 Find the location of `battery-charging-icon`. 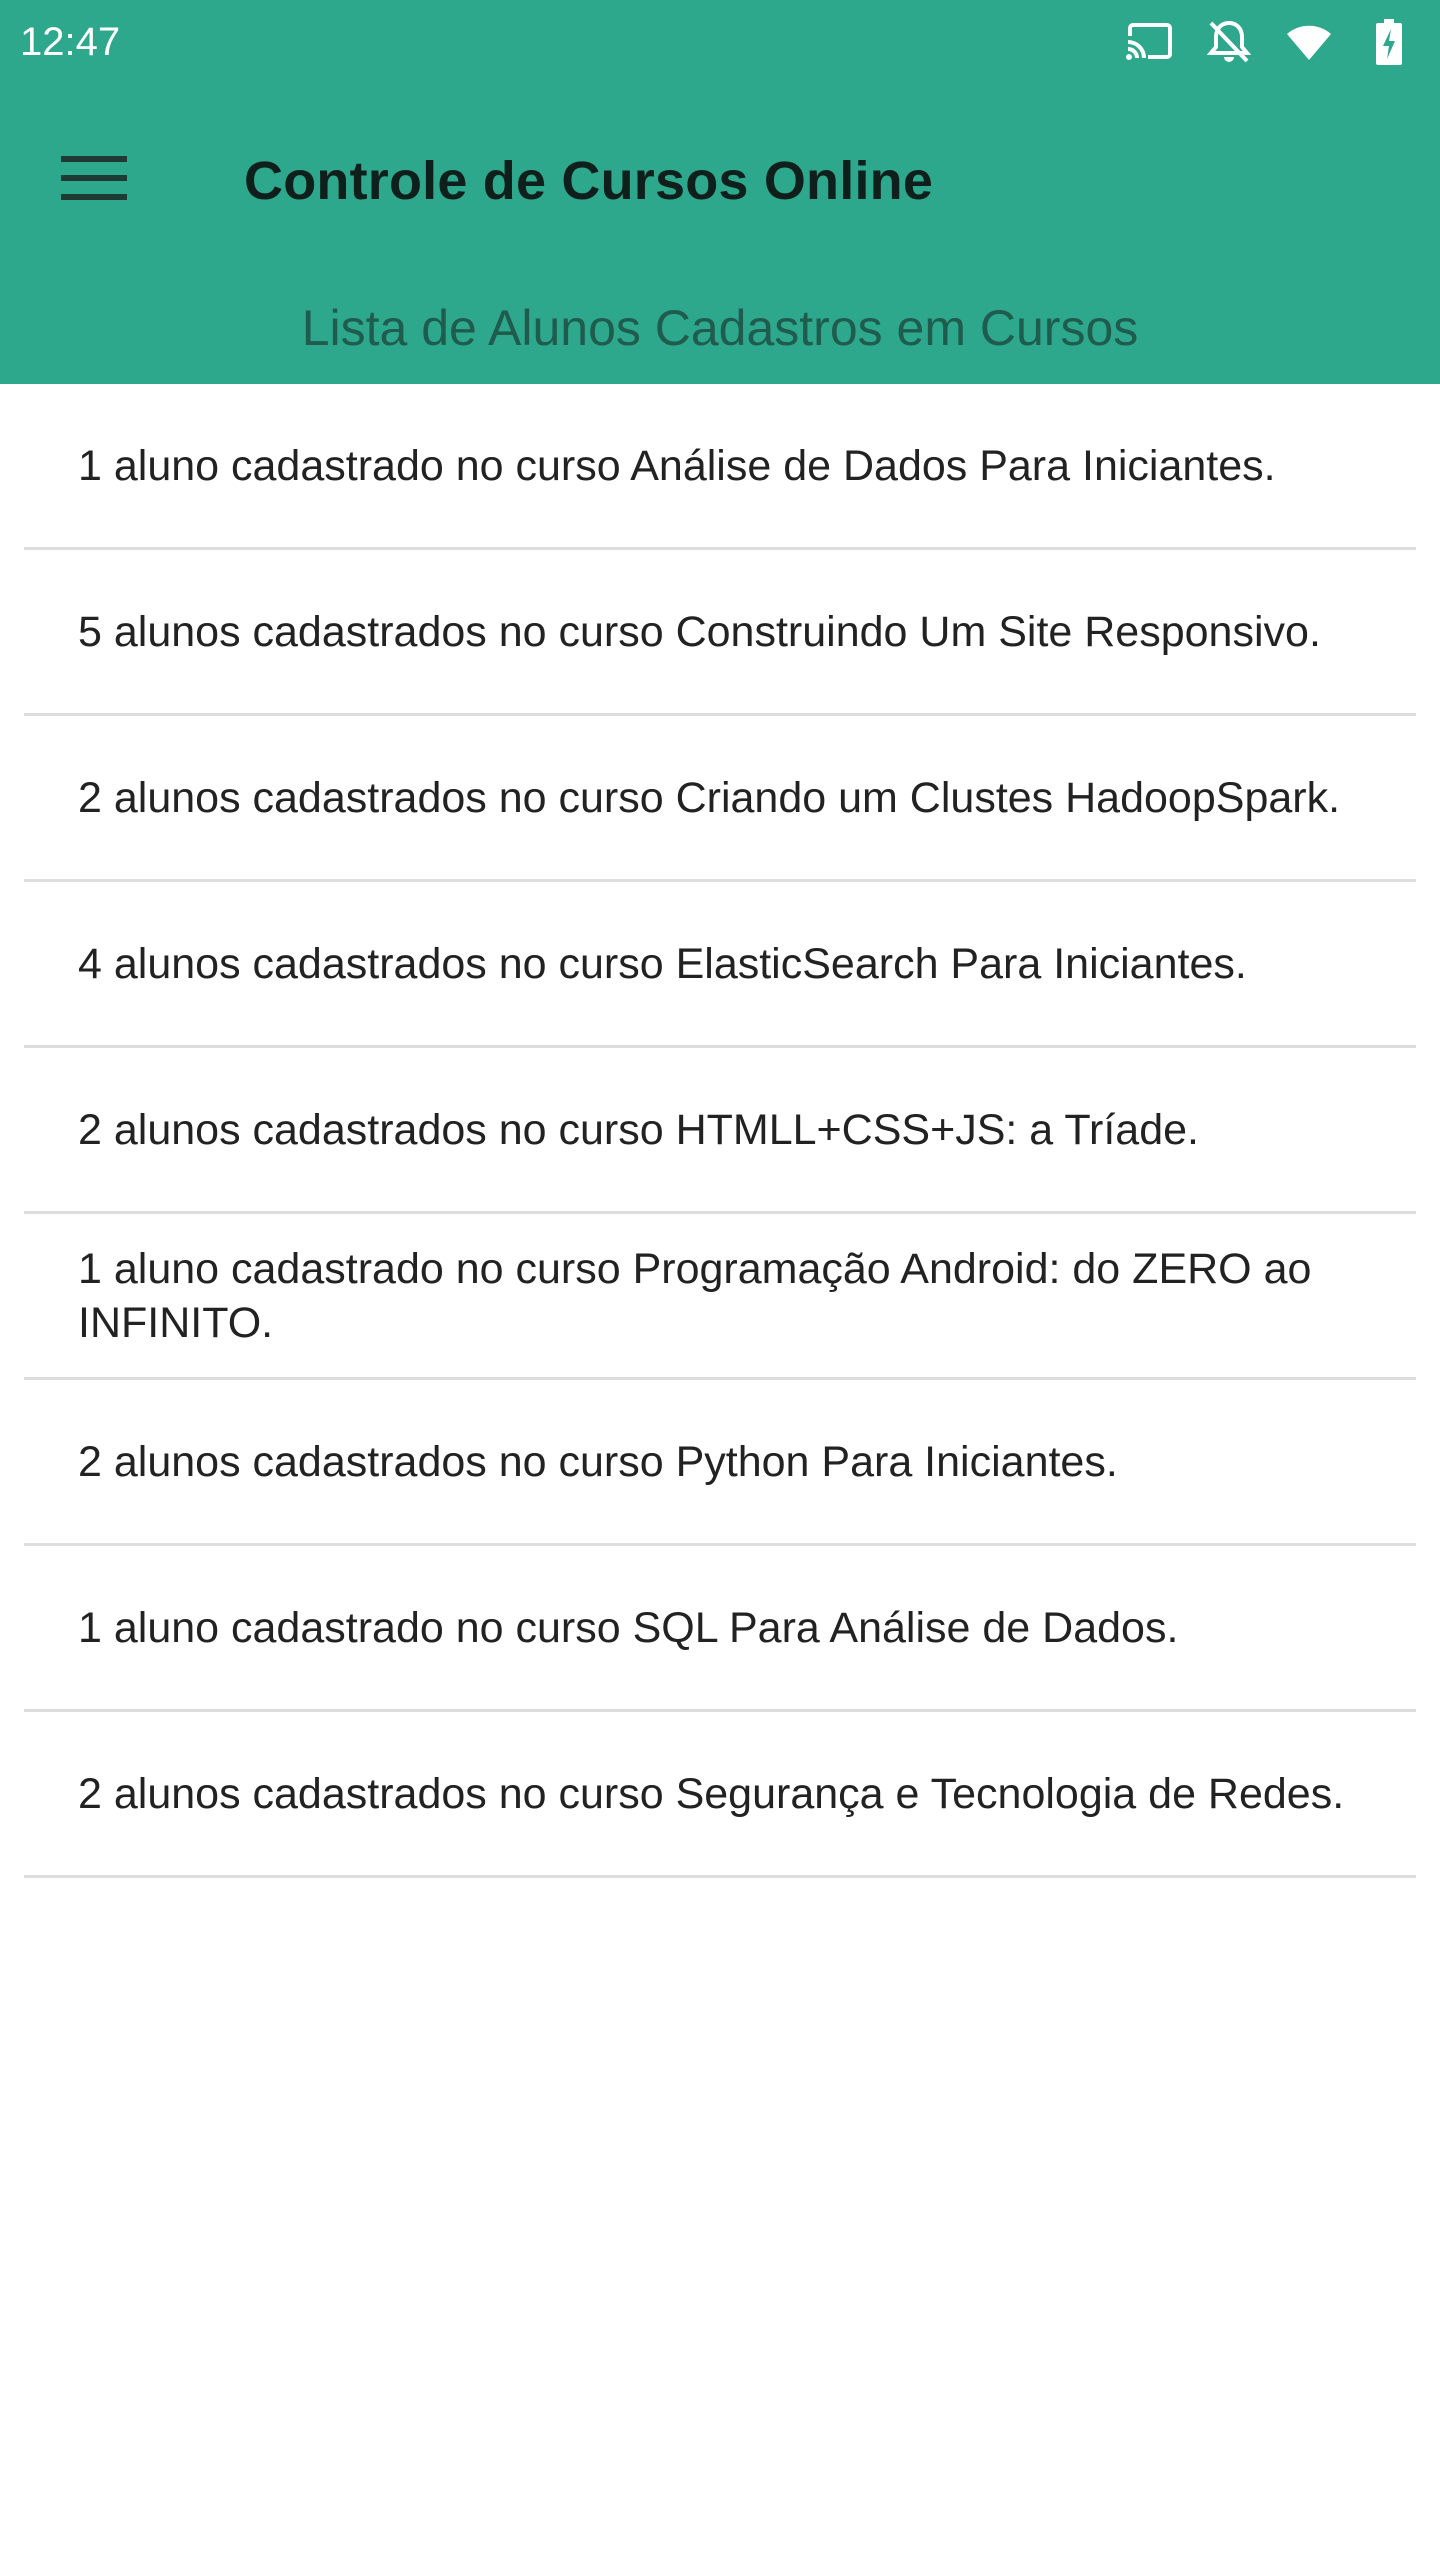

battery-charging-icon is located at coordinates (1389, 42).